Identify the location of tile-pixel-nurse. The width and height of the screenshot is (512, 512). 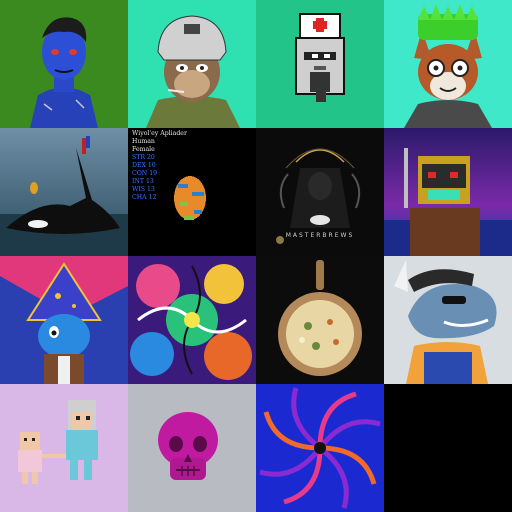
(320, 64).